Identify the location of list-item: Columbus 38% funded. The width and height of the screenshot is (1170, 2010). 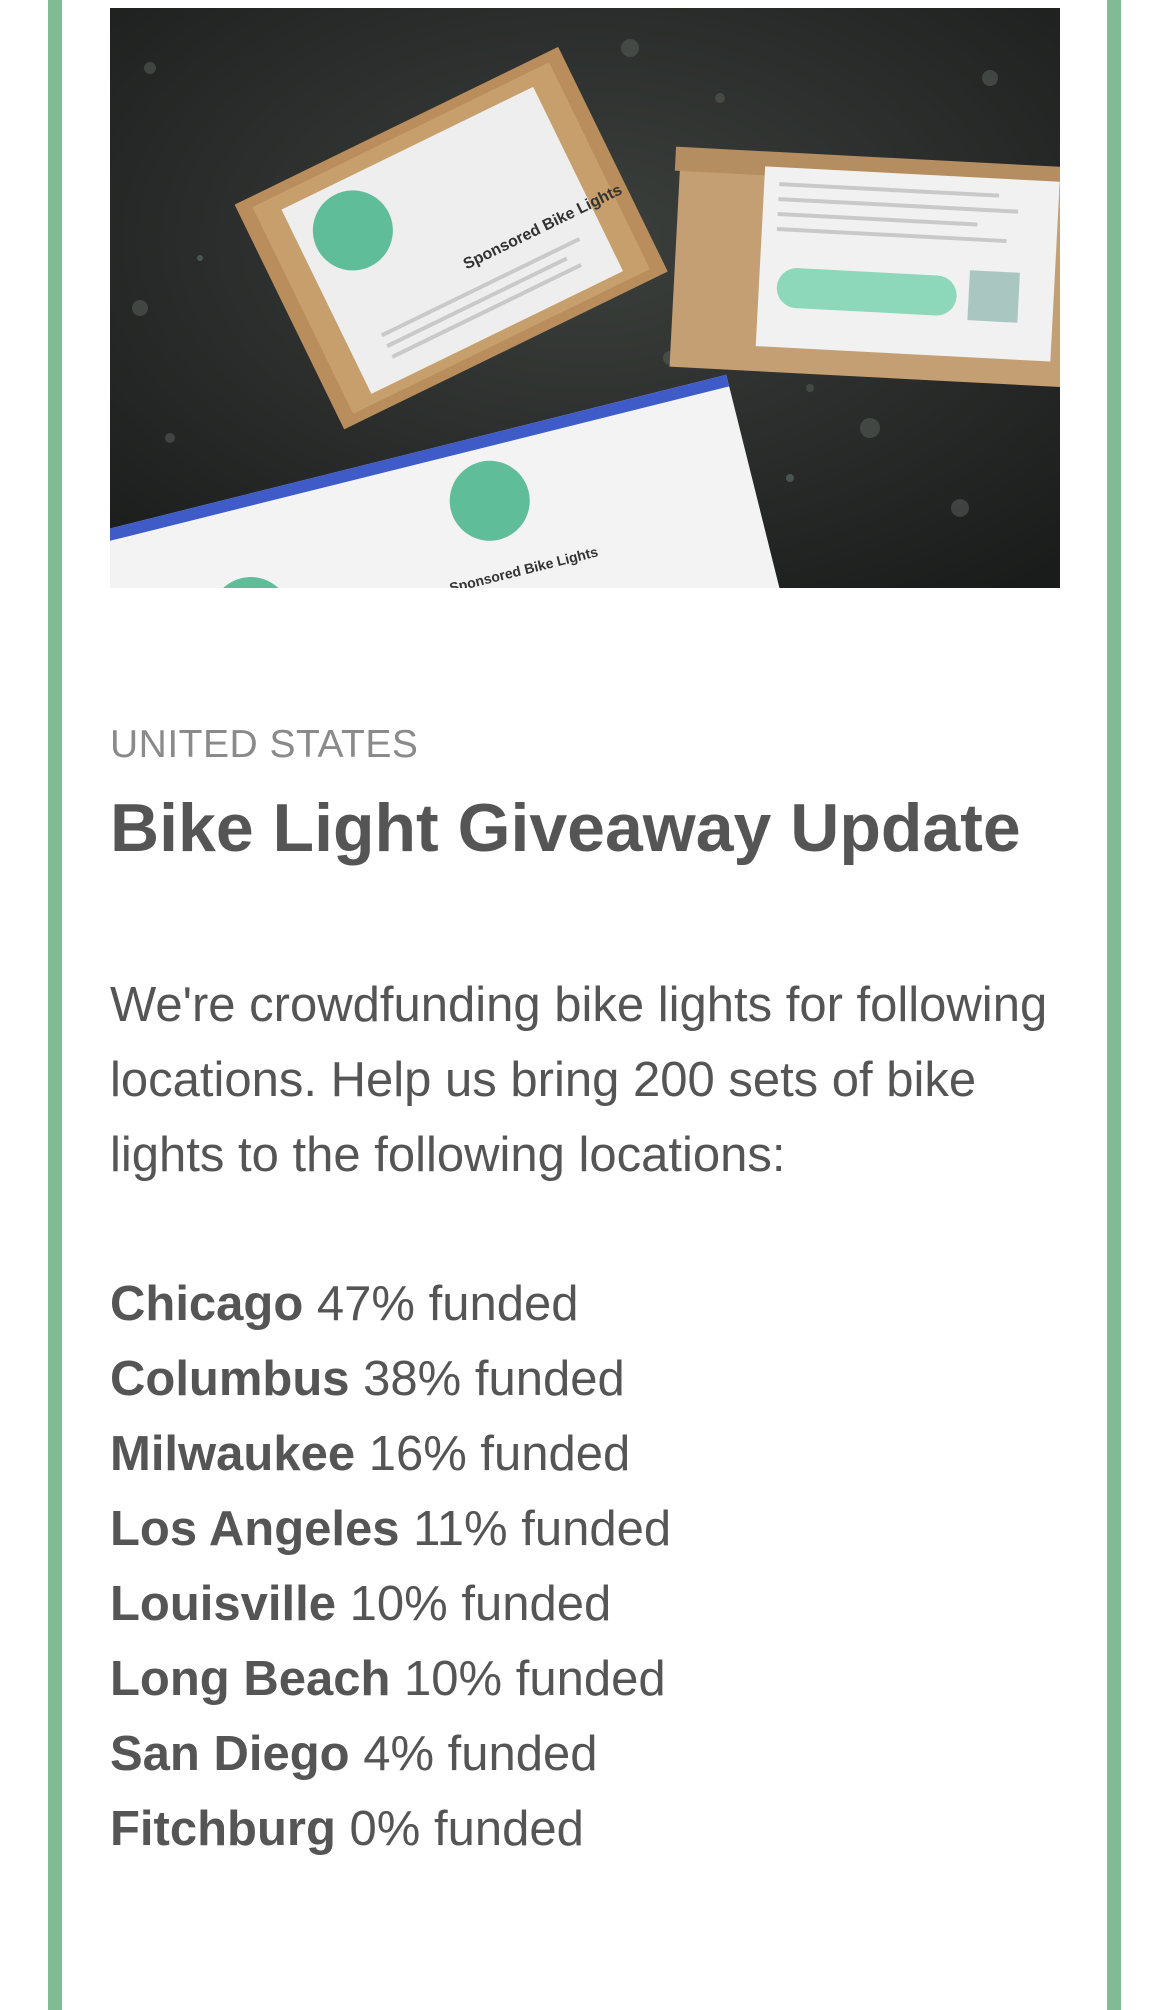
(585, 1379).